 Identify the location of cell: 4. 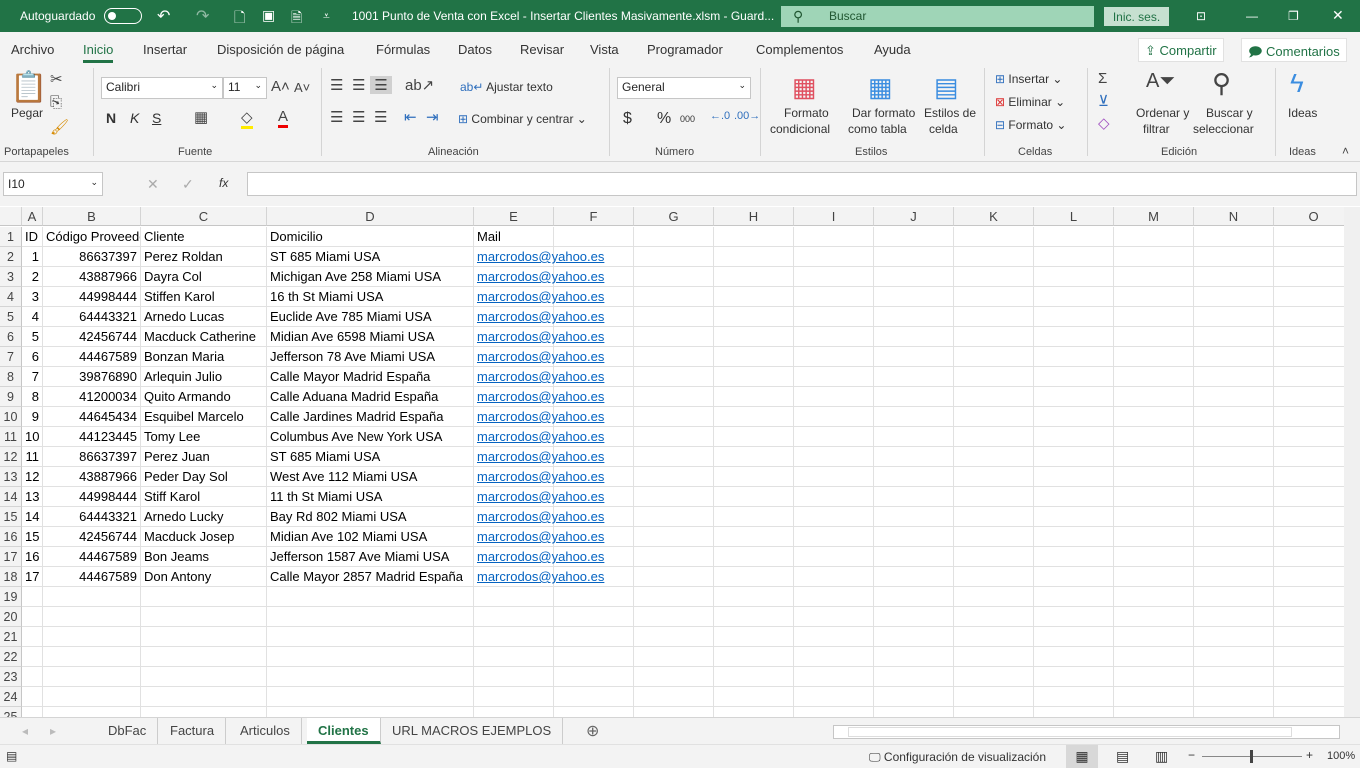
(32, 317).